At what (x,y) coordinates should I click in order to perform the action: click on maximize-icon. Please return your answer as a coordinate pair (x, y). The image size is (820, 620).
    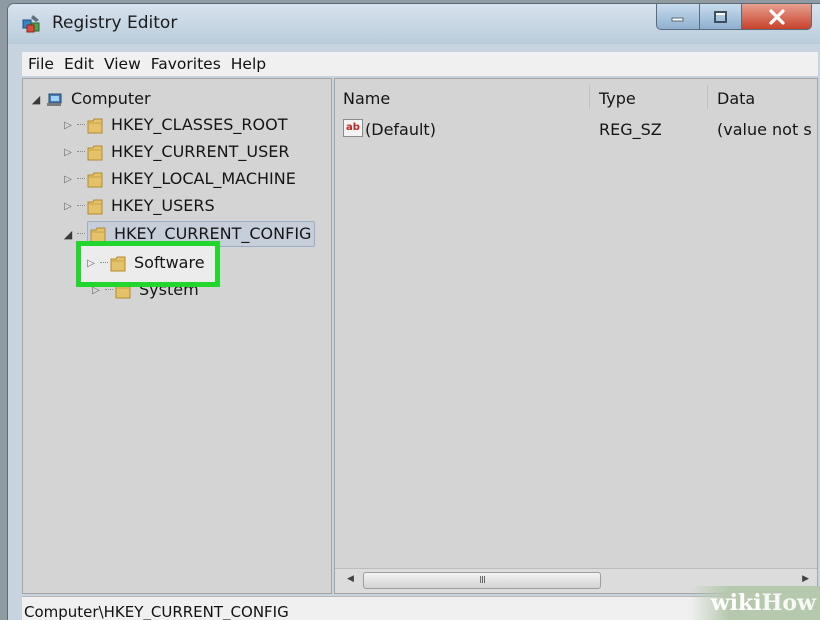
    Looking at the image, I should click on (720, 16).